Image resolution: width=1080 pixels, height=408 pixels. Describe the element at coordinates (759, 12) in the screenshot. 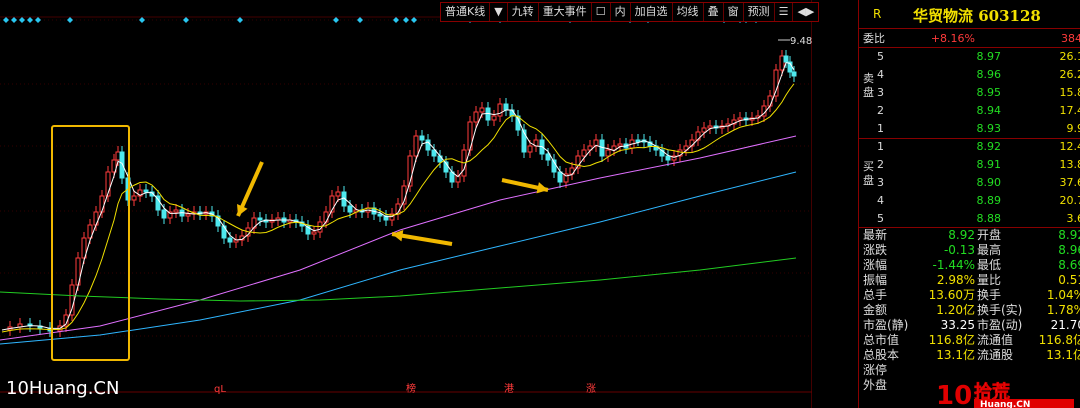

I see `toolbar-item-10: 预测` at that location.